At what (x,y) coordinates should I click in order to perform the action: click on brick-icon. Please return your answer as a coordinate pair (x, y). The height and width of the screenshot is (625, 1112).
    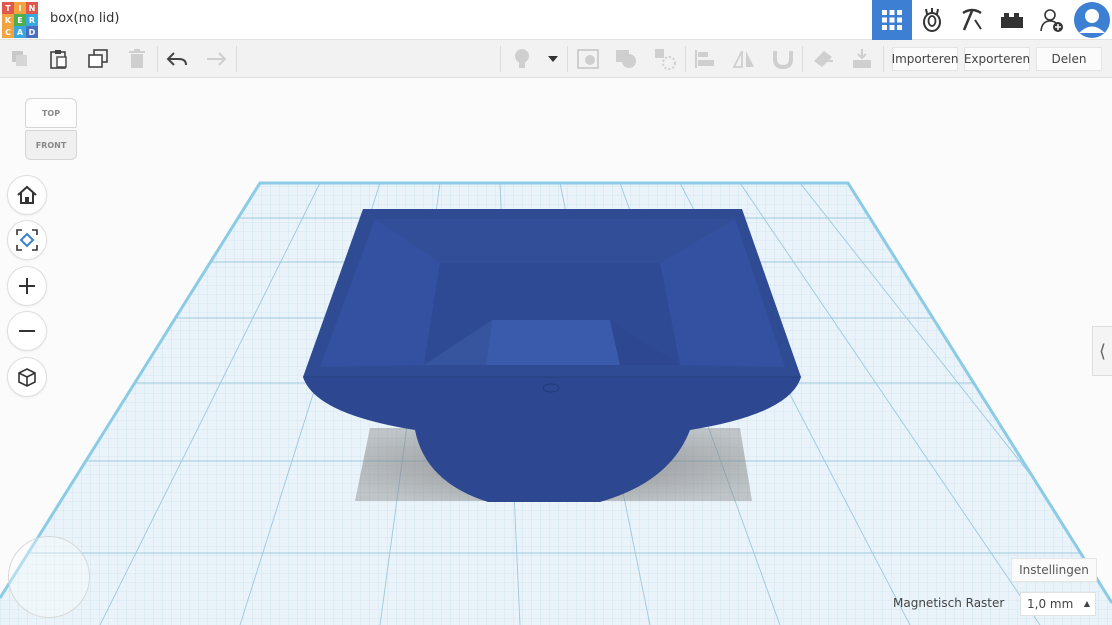
    Looking at the image, I should click on (1012, 20).